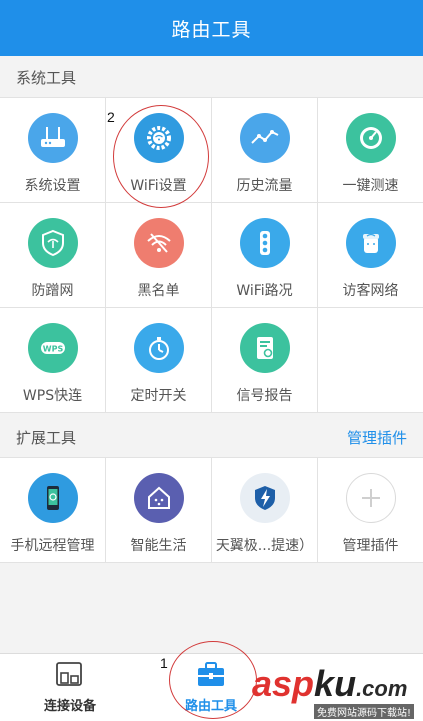 Image resolution: width=423 pixels, height=721 pixels. I want to click on wps-icon: WPS, so click(52, 348).